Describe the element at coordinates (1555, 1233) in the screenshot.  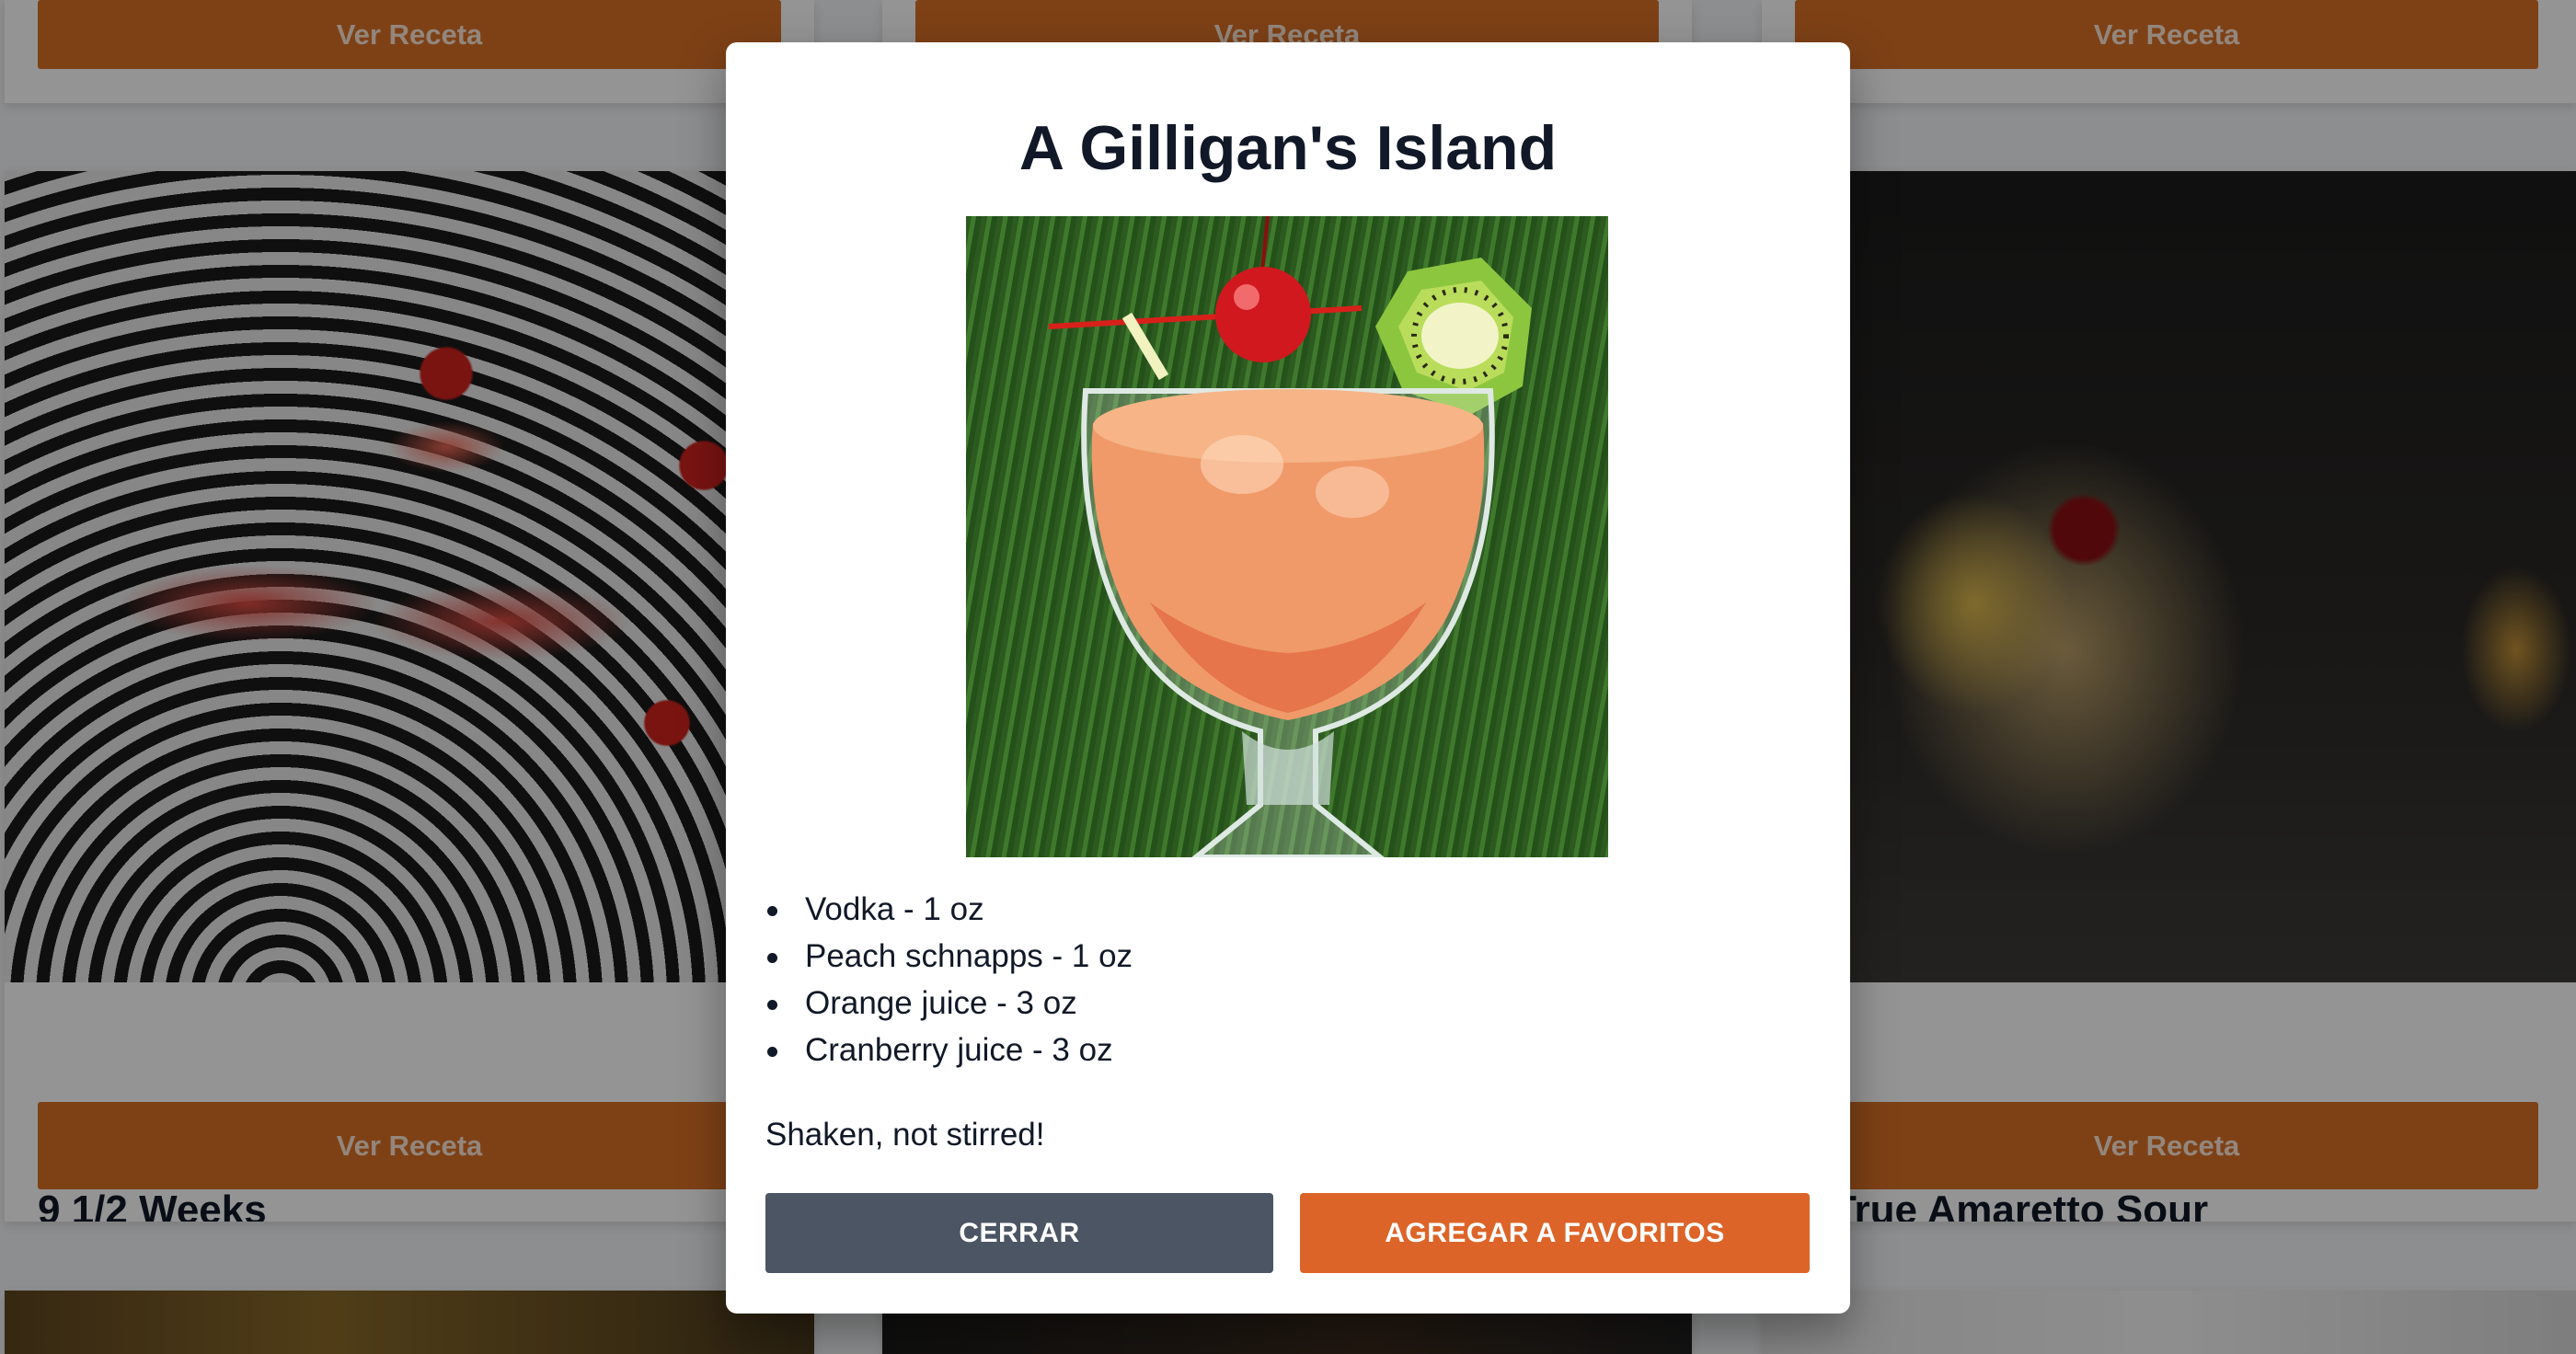
I see `add-to-favorites-button: AGREGAR A FAVORITOS` at that location.